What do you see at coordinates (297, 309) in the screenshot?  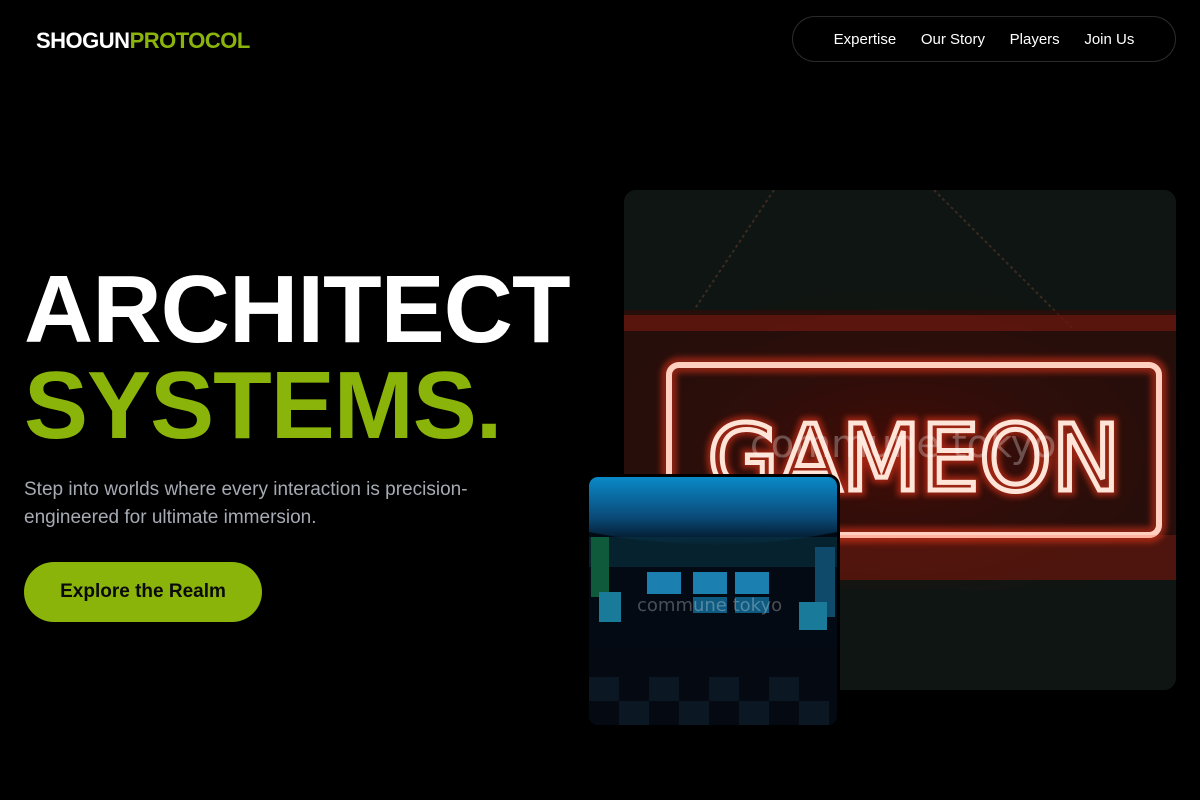 I see `hero-heading-line1: ARCHITECT` at bounding box center [297, 309].